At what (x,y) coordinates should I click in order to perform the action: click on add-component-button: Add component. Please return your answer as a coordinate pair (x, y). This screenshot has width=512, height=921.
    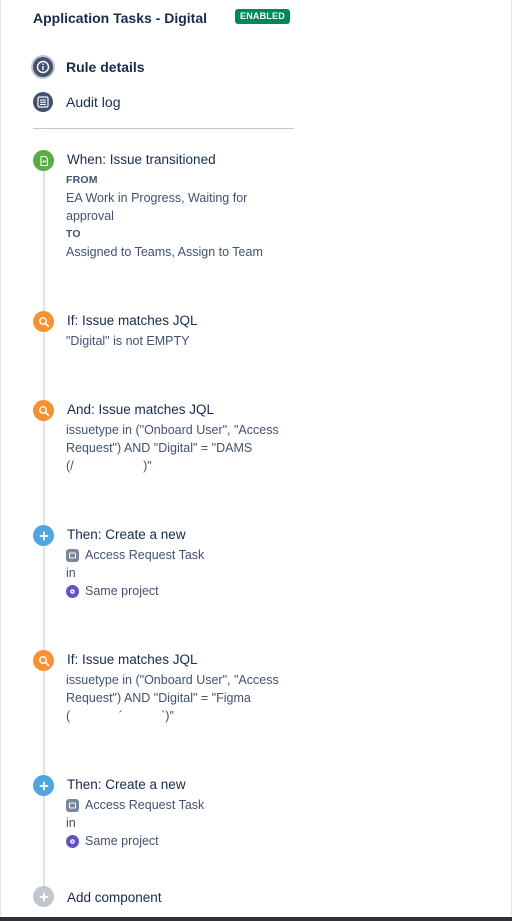
    Looking at the image, I should click on (163, 898).